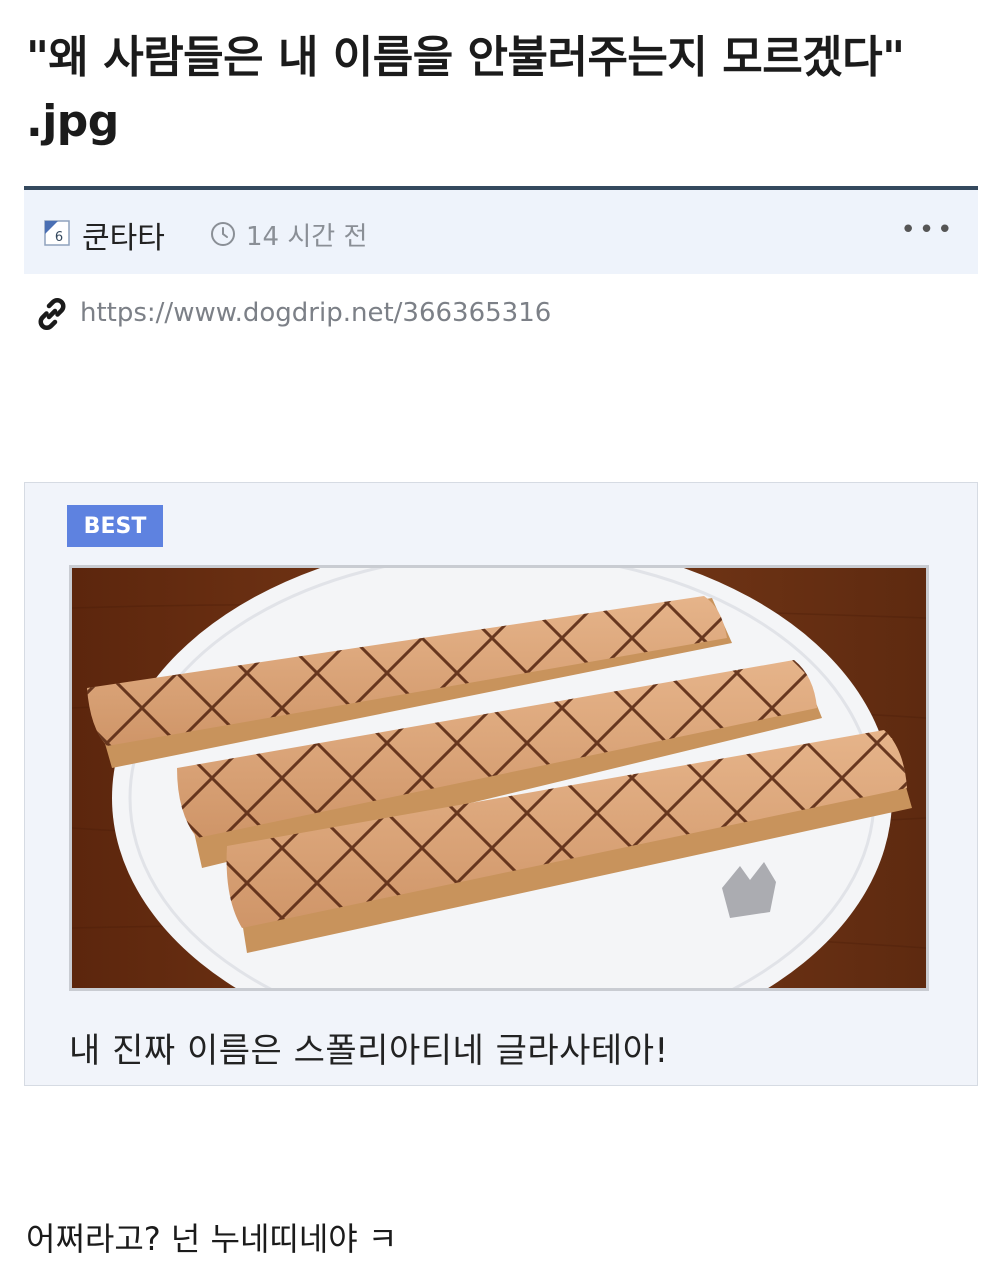  Describe the element at coordinates (307, 237) in the screenshot. I see `post-time: 14 시간 전` at that location.